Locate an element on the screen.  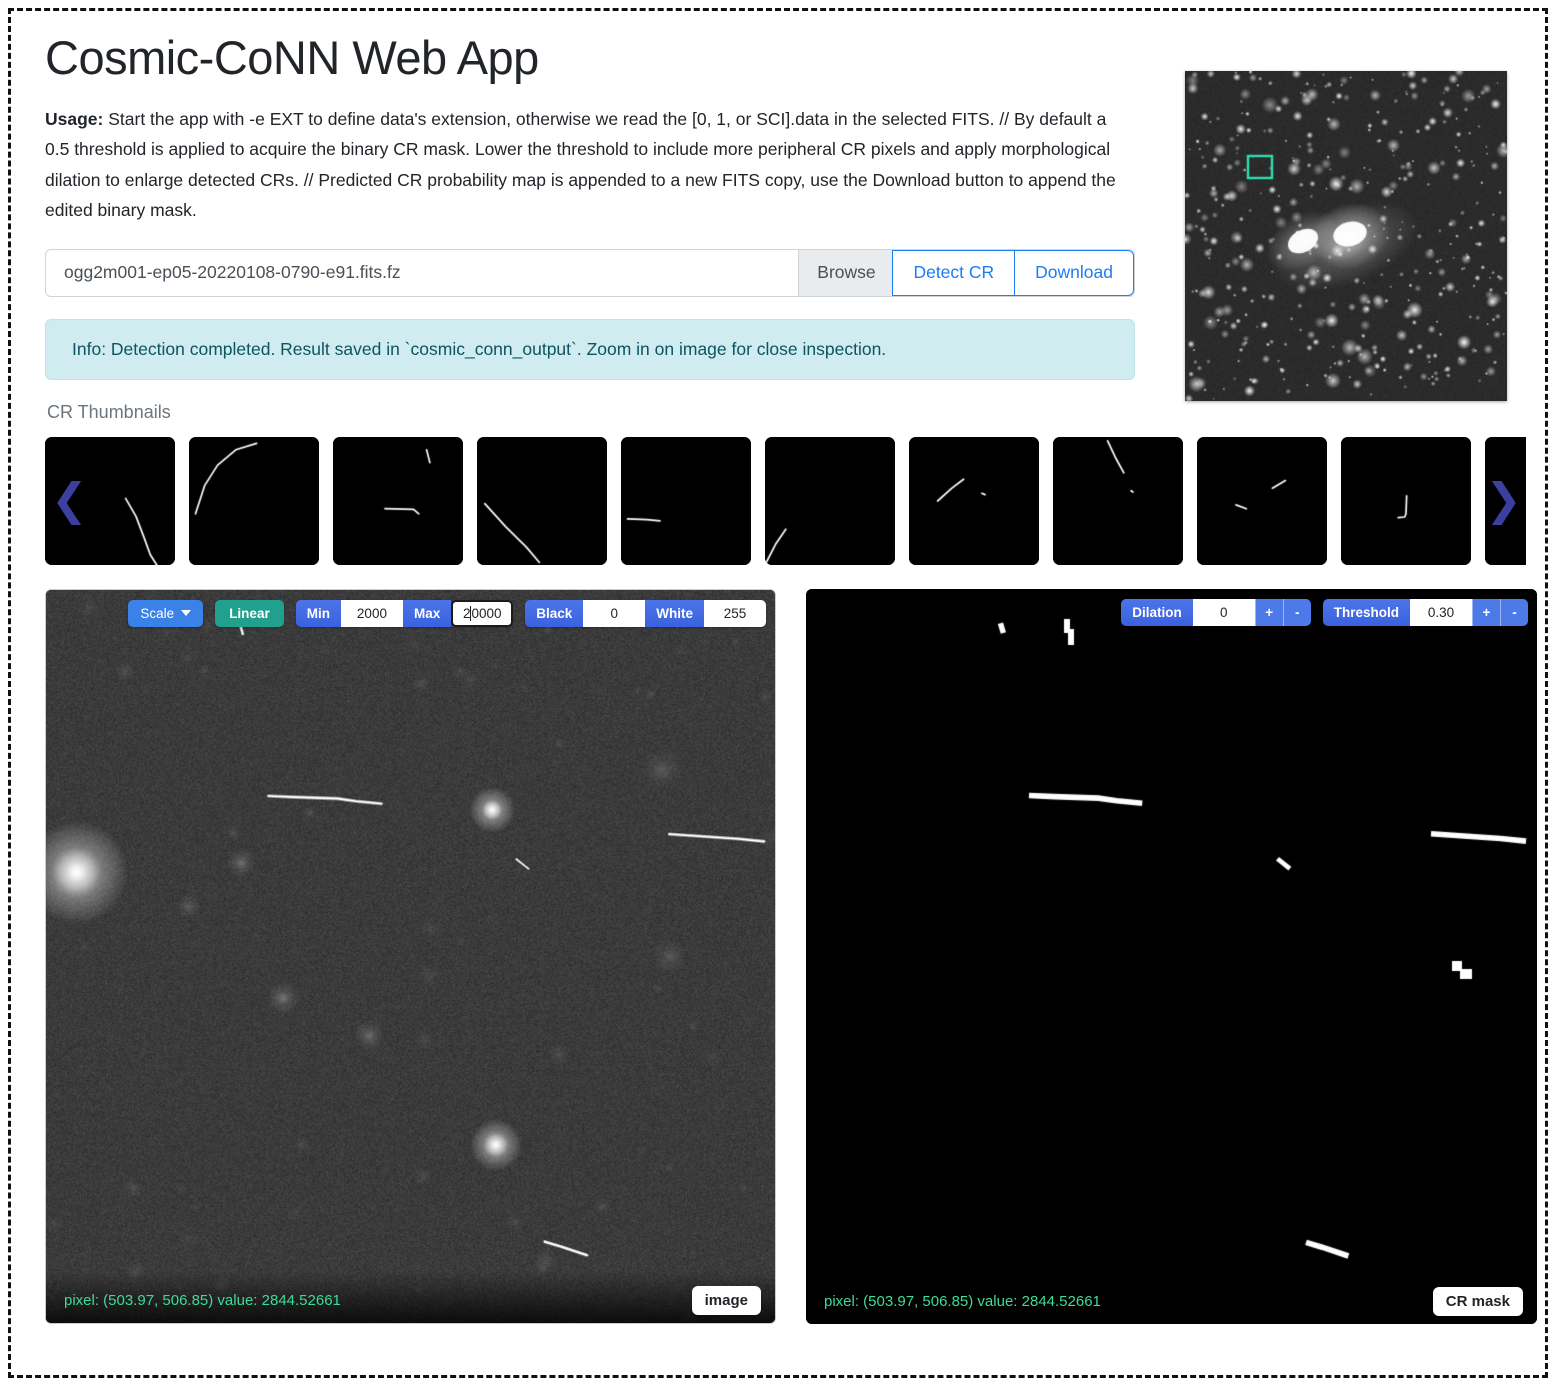
full-frame-preview is located at coordinates (1346, 236).